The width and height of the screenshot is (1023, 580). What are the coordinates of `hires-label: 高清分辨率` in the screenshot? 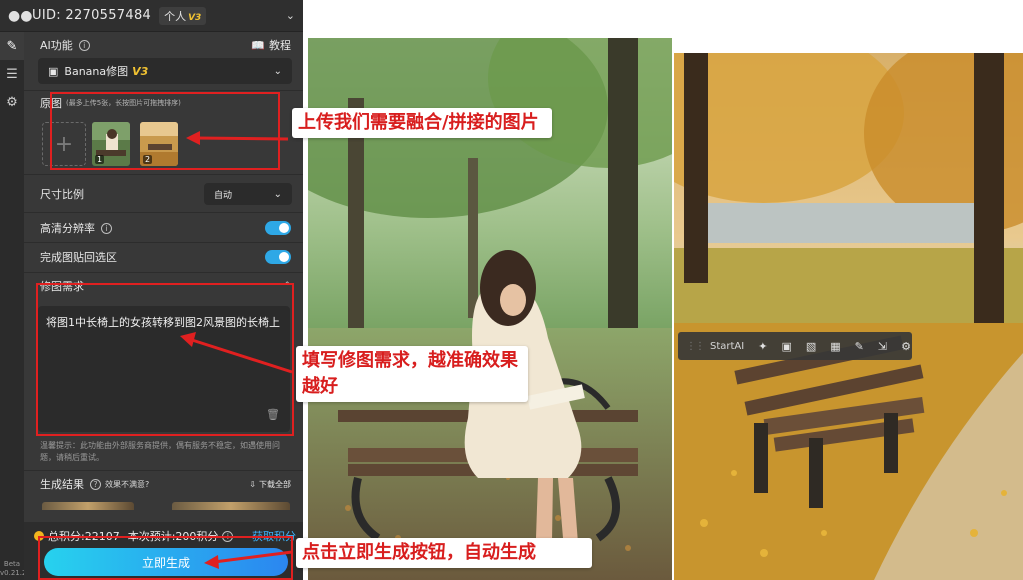 It's located at (67, 228).